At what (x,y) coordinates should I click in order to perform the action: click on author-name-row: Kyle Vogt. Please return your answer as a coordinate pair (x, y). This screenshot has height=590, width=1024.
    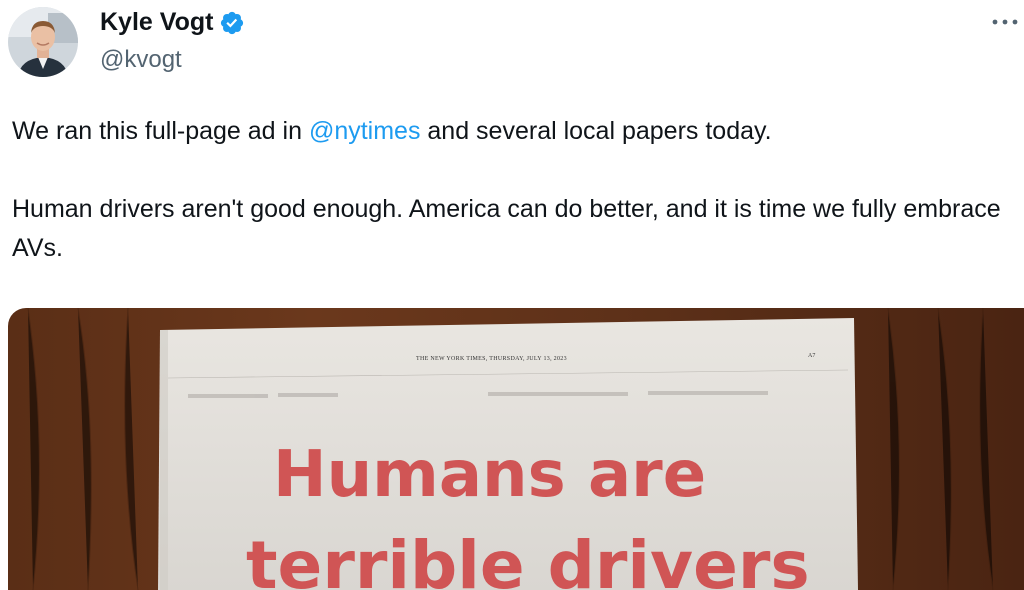
    Looking at the image, I should click on (172, 22).